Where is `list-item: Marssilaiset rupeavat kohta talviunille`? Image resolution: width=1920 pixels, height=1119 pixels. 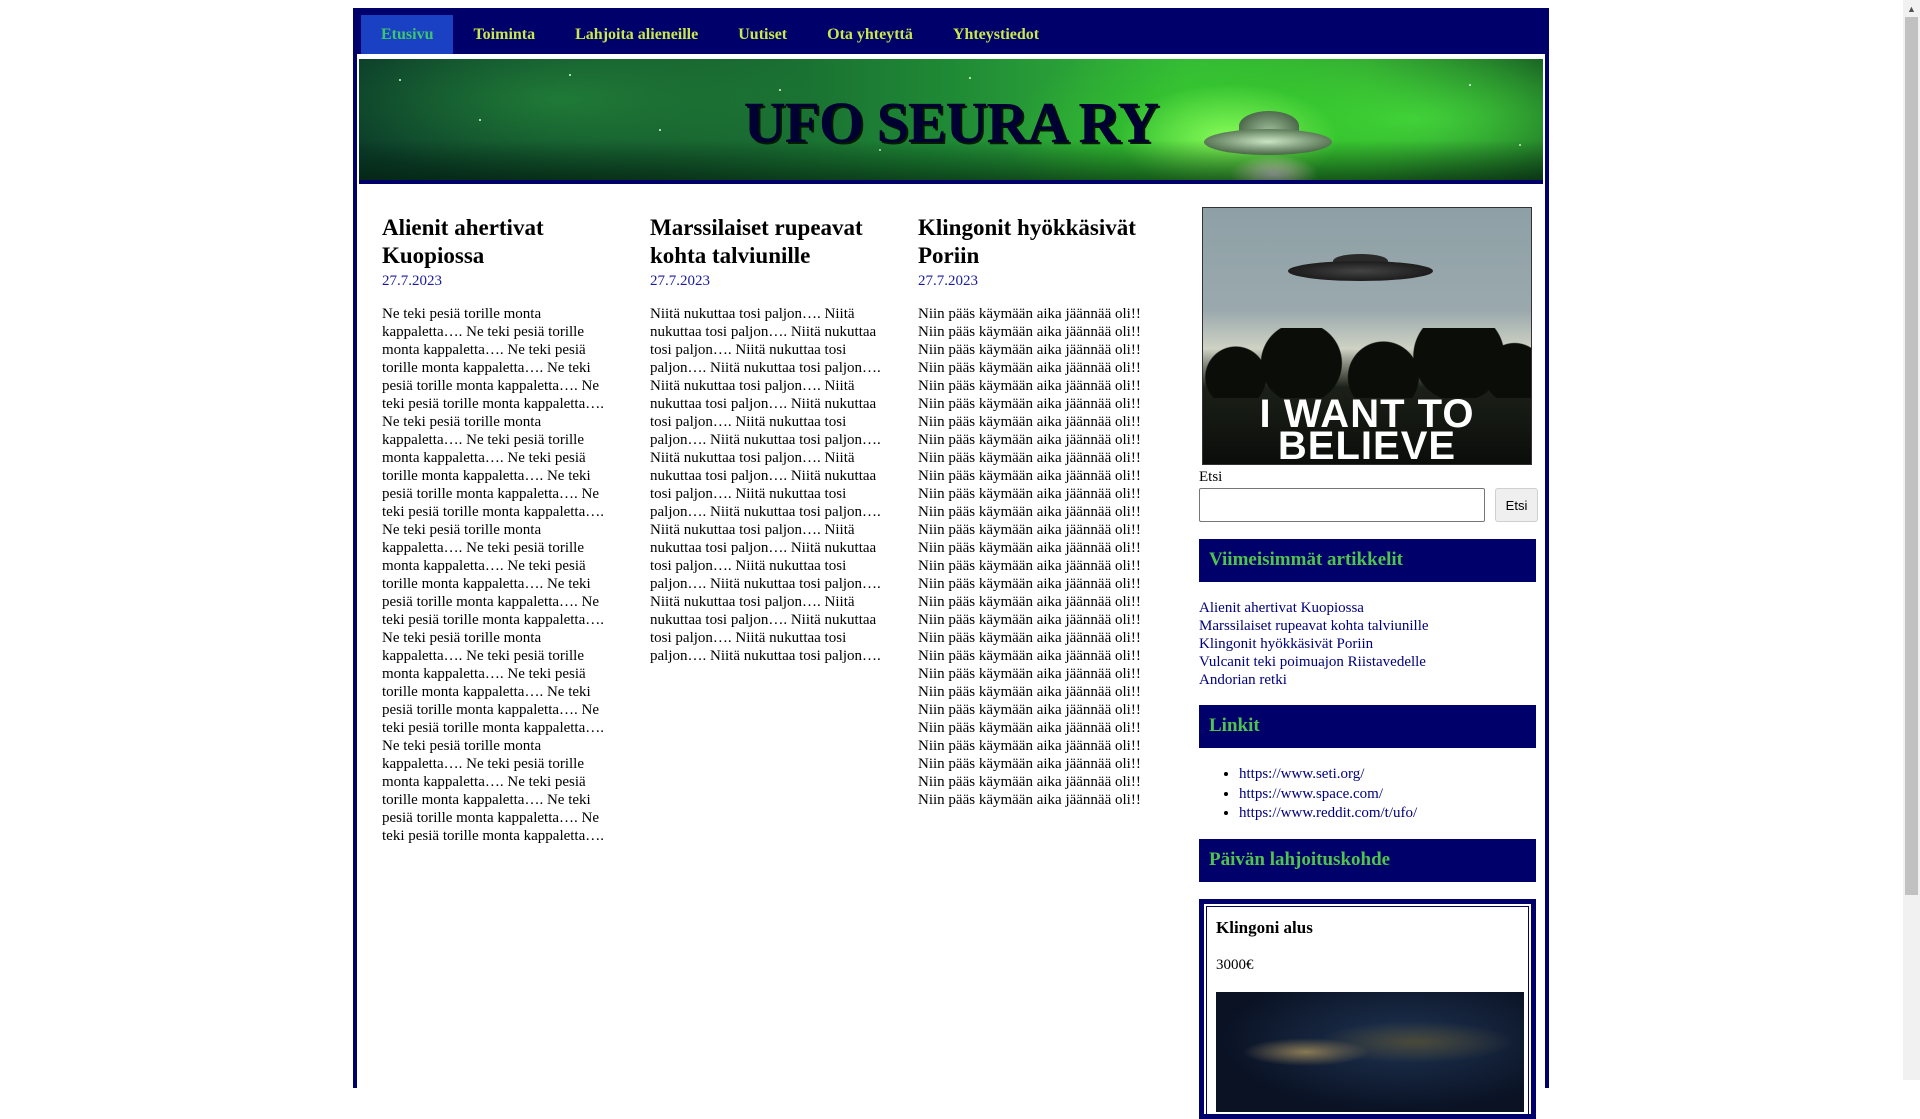 list-item: Marssilaiset rupeavat kohta talviunille is located at coordinates (1314, 626).